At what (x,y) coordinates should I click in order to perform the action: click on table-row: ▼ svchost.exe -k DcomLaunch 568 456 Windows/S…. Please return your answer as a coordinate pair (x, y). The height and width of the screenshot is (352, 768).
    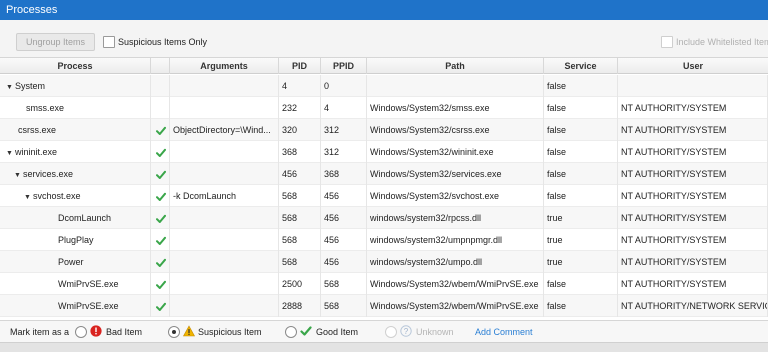
    Looking at the image, I should click on (384, 196).